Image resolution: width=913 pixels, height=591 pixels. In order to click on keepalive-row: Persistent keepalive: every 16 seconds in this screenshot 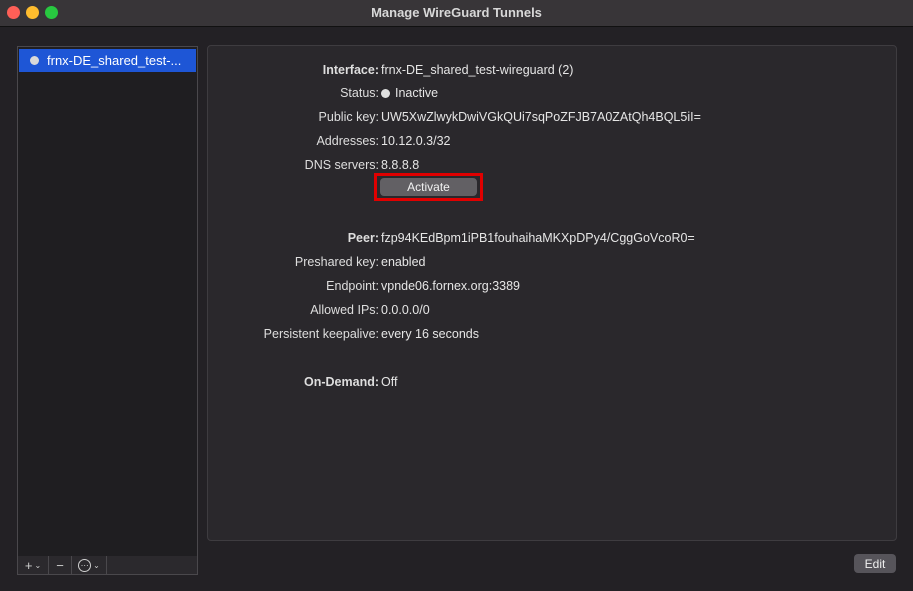, I will do `click(552, 336)`.